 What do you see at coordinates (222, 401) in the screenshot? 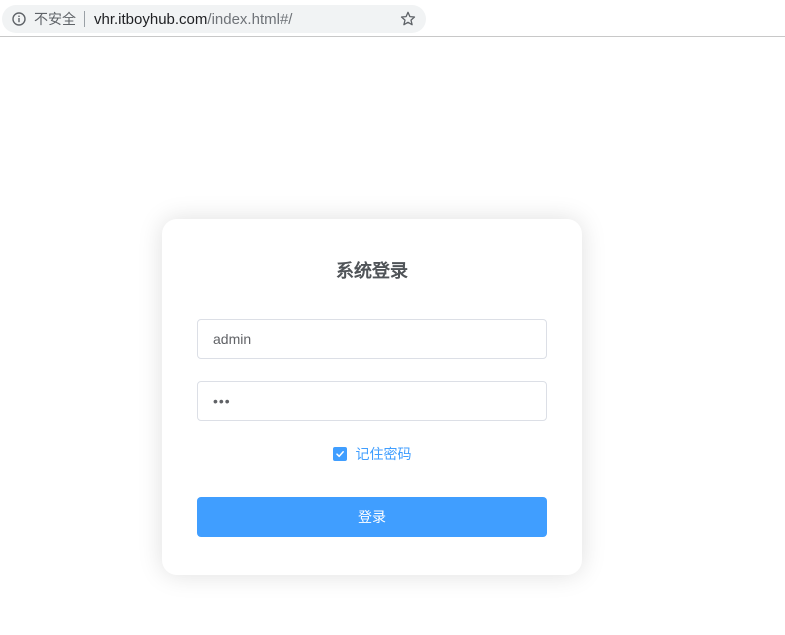
I see `password-input: •••` at bounding box center [222, 401].